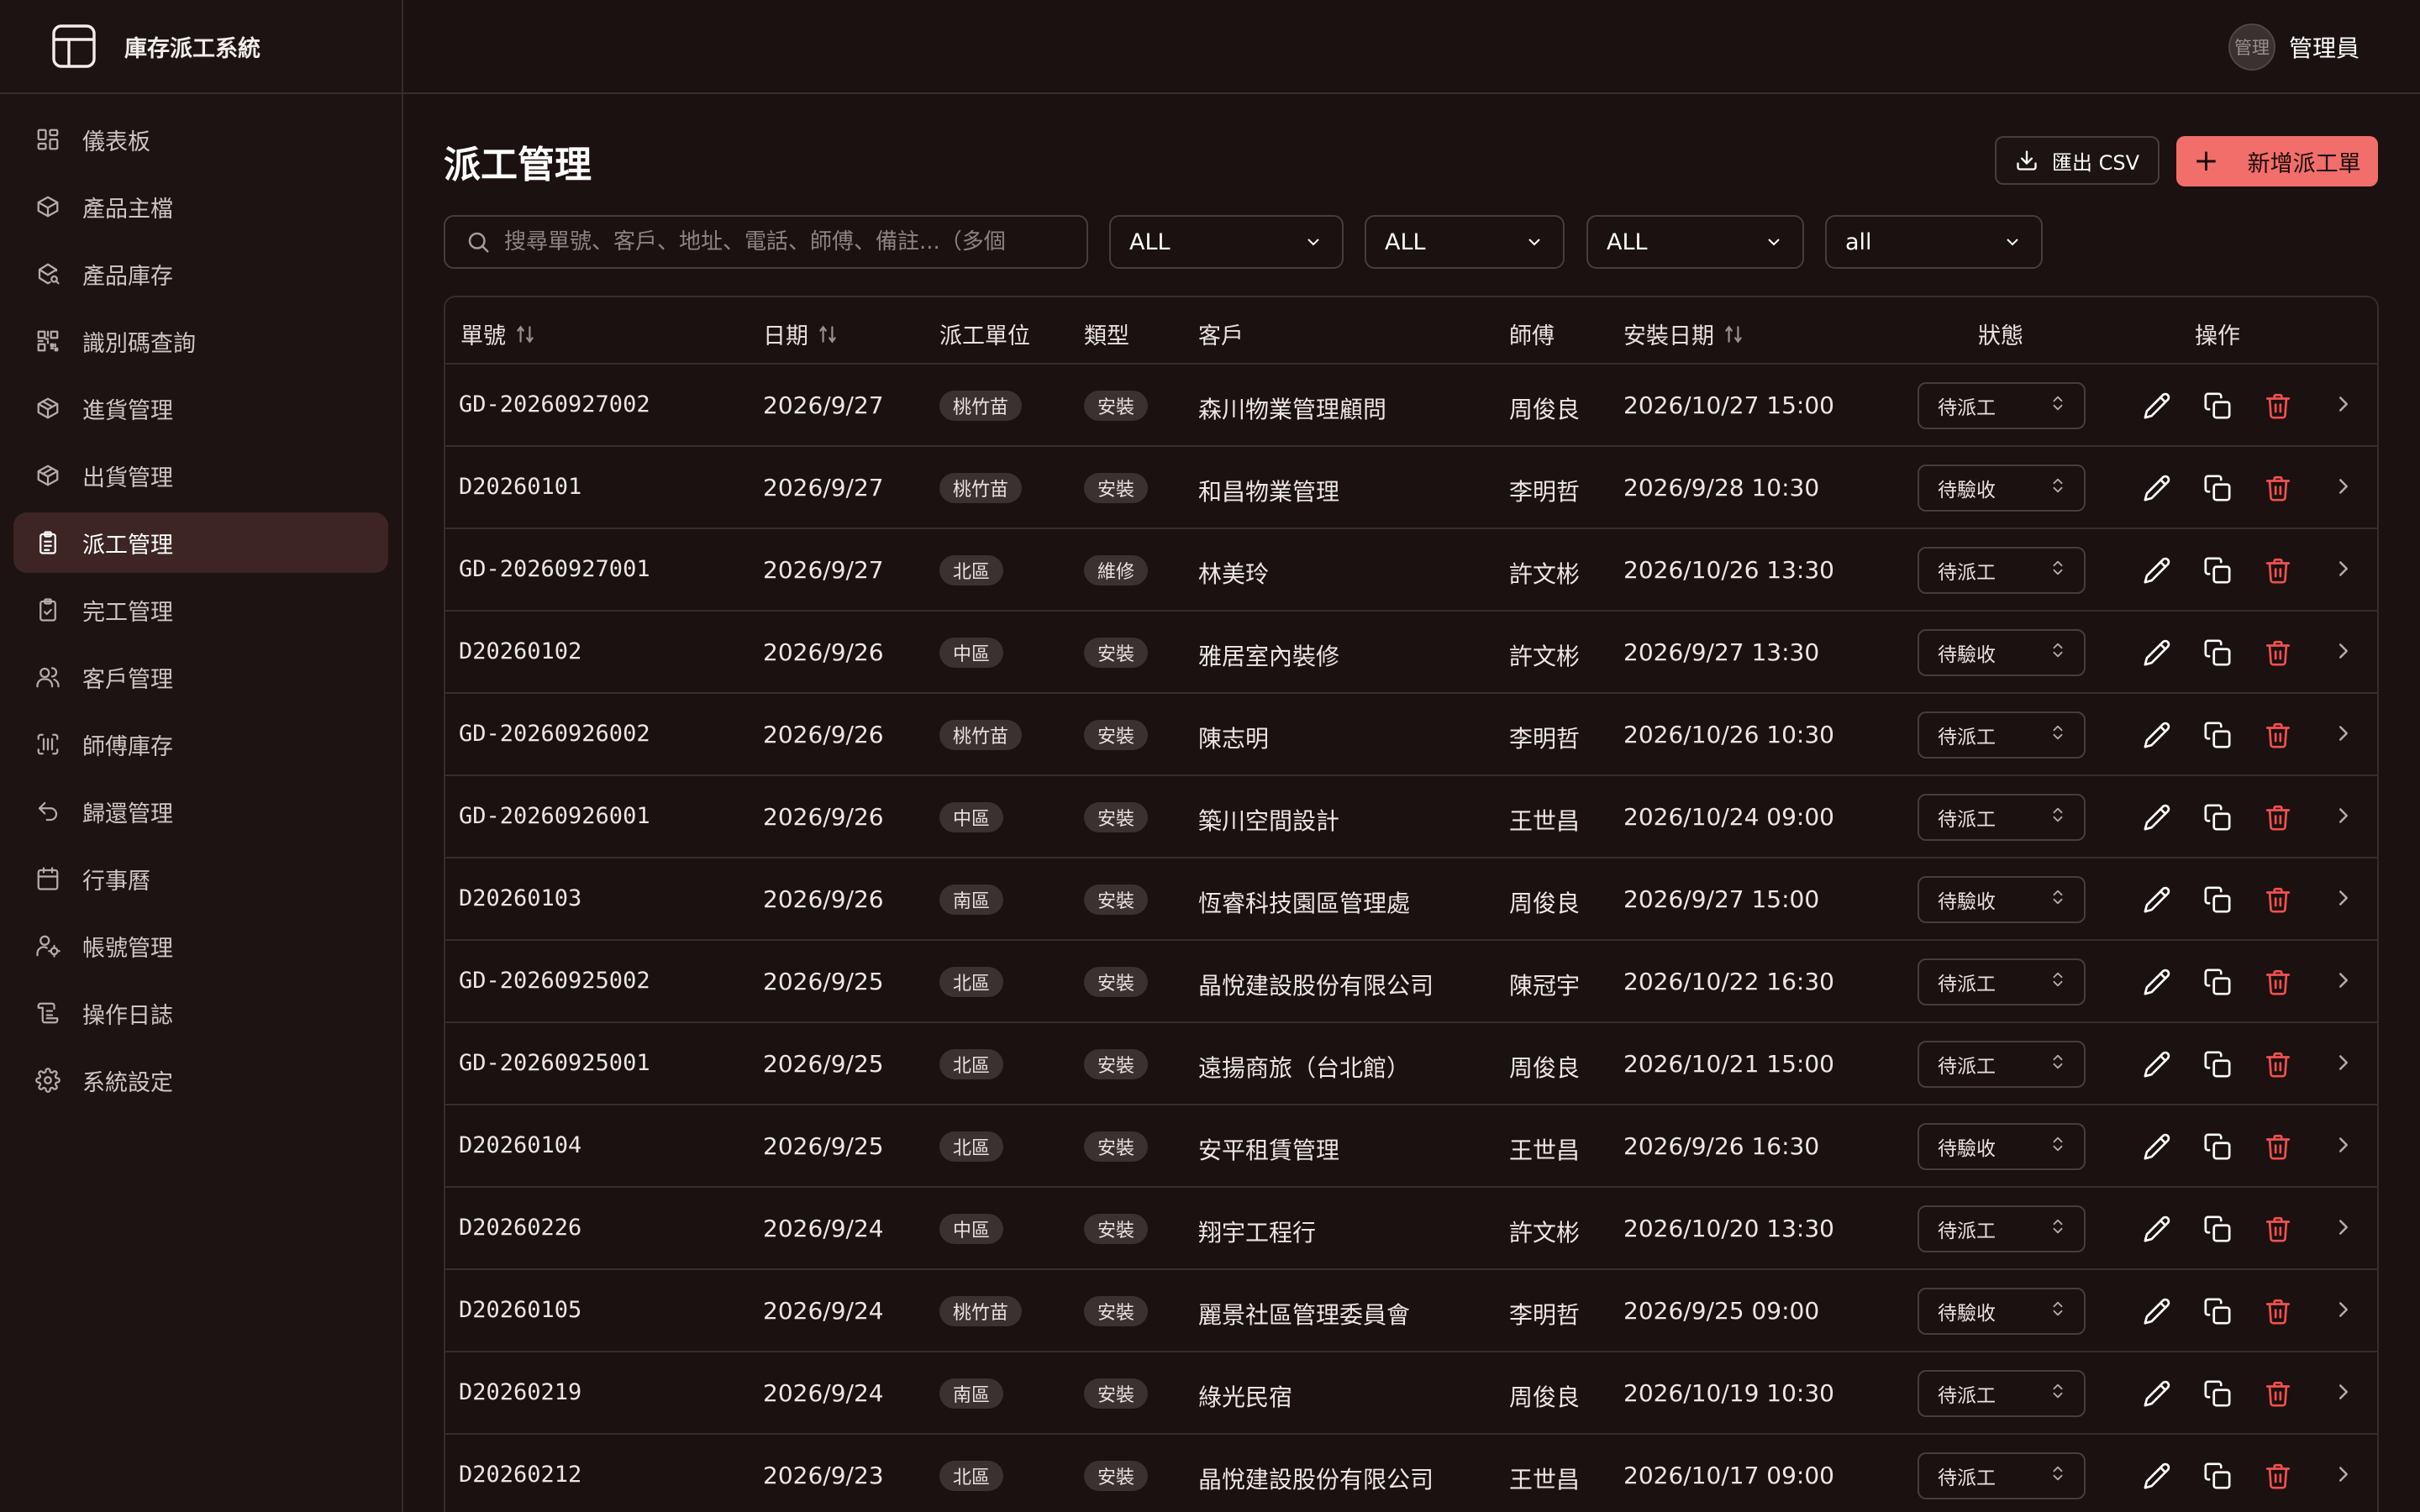 The height and width of the screenshot is (1512, 2420). I want to click on sidebar-item-8: 客戶管理, so click(200, 677).